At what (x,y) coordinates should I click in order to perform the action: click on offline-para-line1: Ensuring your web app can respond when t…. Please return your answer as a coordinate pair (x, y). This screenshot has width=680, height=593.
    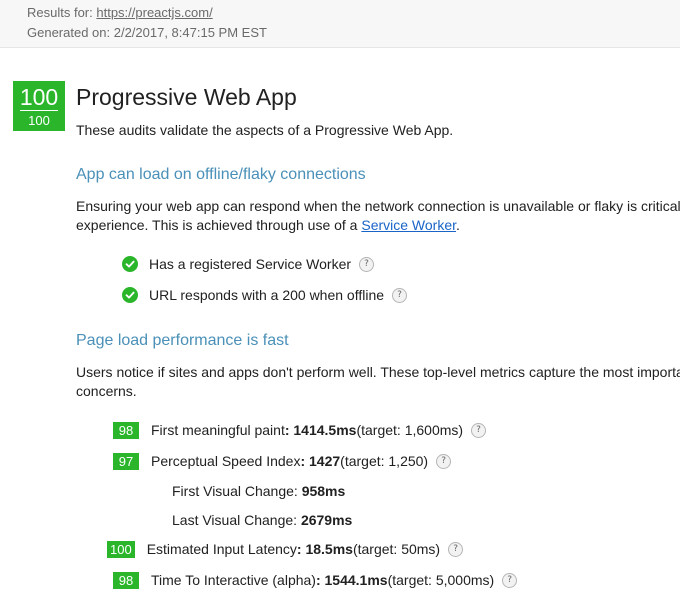
    Looking at the image, I should click on (378, 206).